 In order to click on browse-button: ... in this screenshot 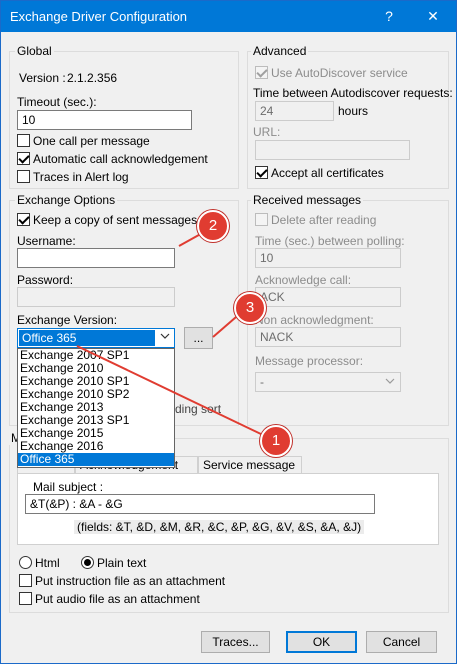, I will do `click(198, 338)`.